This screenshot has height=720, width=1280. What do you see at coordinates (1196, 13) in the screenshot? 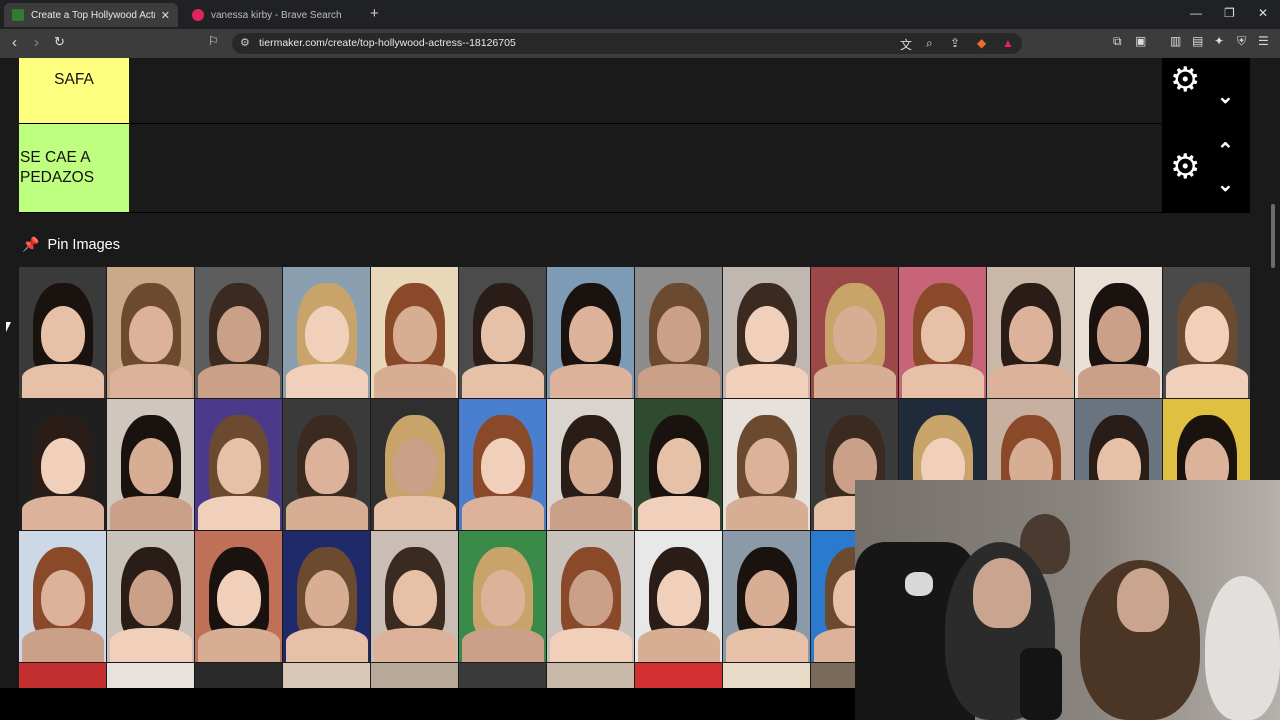
I see `minimize-icon: —` at bounding box center [1196, 13].